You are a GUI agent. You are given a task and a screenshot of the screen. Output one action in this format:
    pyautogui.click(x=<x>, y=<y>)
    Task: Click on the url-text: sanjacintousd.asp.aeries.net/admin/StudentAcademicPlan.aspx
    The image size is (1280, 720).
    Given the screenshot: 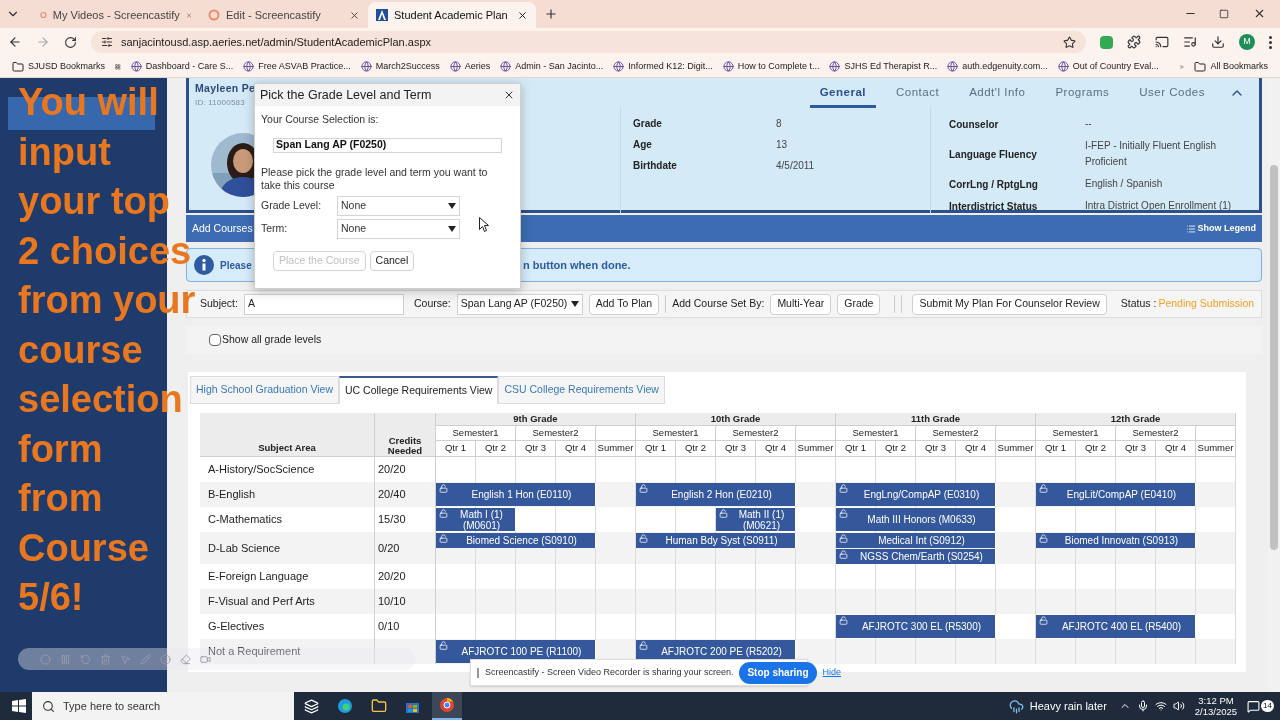 What is the action you would take?
    pyautogui.click(x=277, y=42)
    